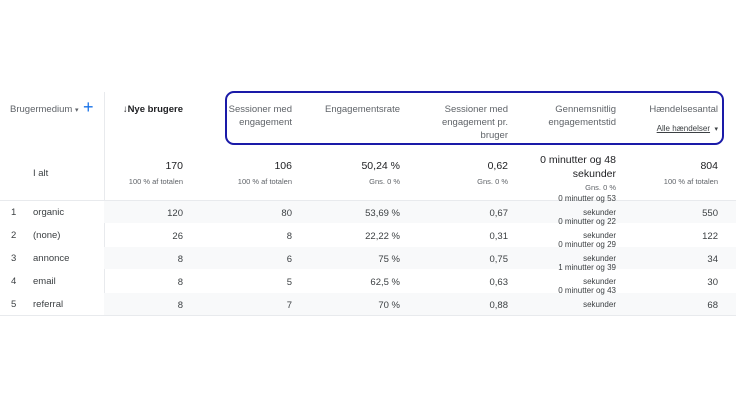 This screenshot has height=417, width=736. Describe the element at coordinates (44, 281) in the screenshot. I see `row-medium: email` at that location.